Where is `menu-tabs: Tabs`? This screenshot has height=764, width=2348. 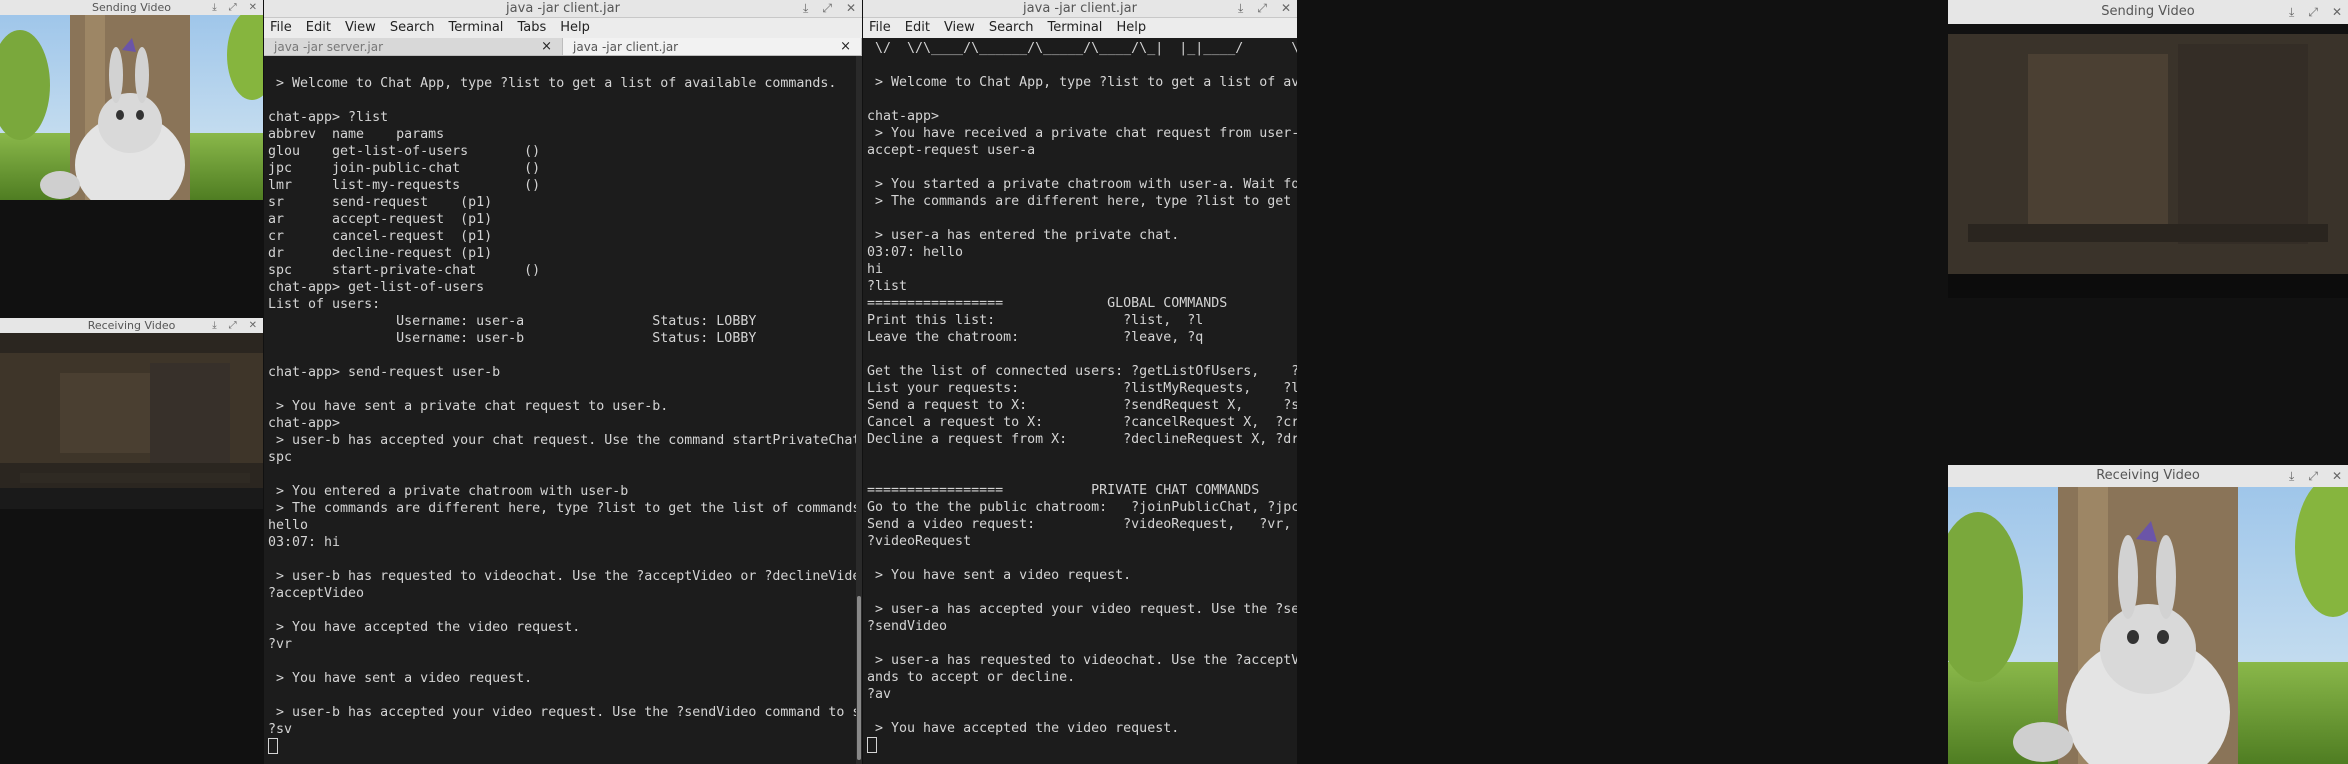
menu-tabs: Tabs is located at coordinates (531, 27).